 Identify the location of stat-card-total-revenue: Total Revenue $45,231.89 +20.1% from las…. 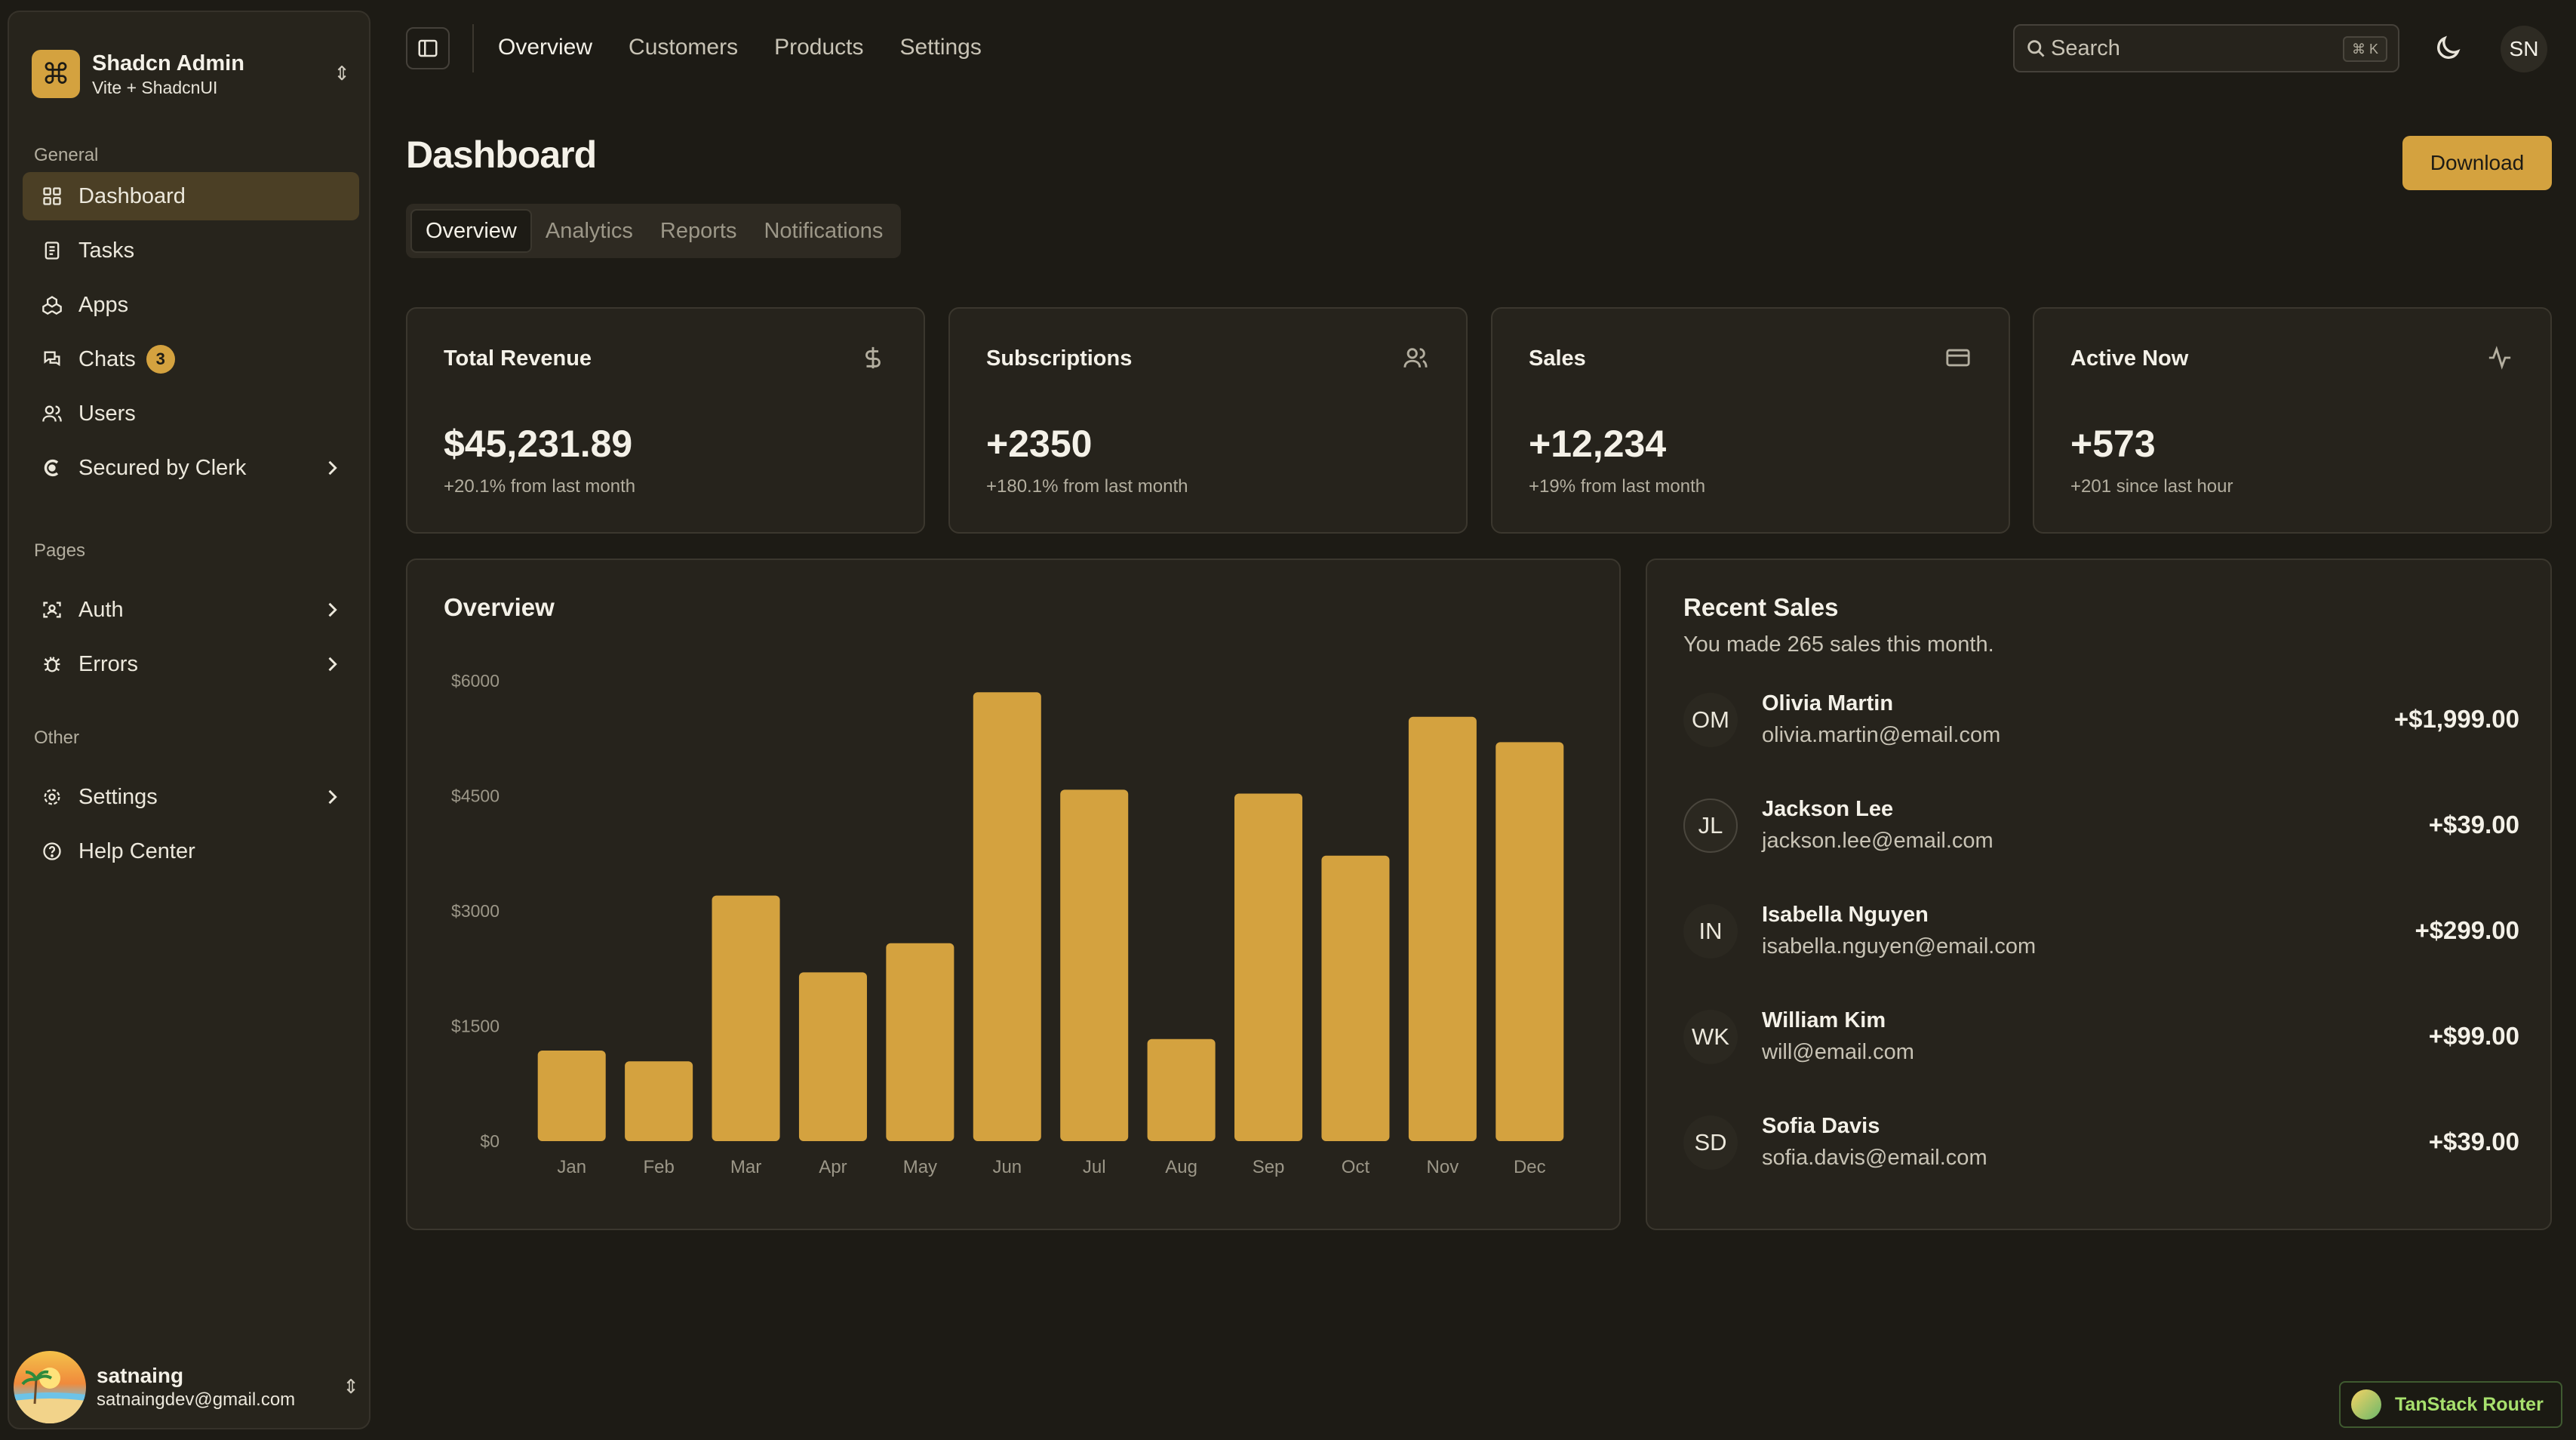
(665, 421).